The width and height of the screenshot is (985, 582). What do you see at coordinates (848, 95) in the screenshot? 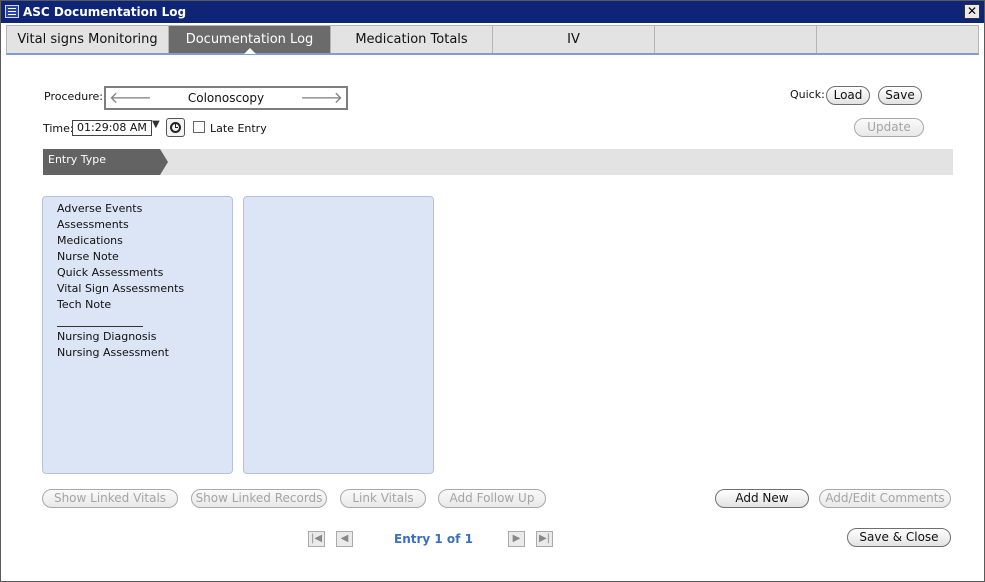
I see `quick-load-button: Load` at bounding box center [848, 95].